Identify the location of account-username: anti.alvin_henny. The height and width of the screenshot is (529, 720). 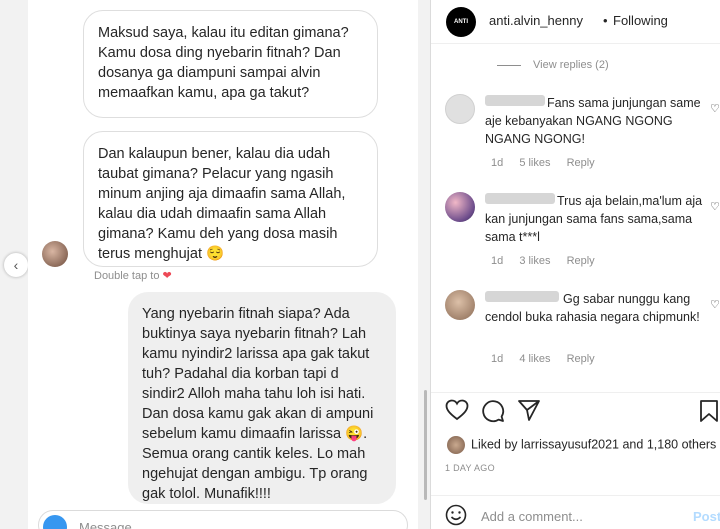
(536, 20).